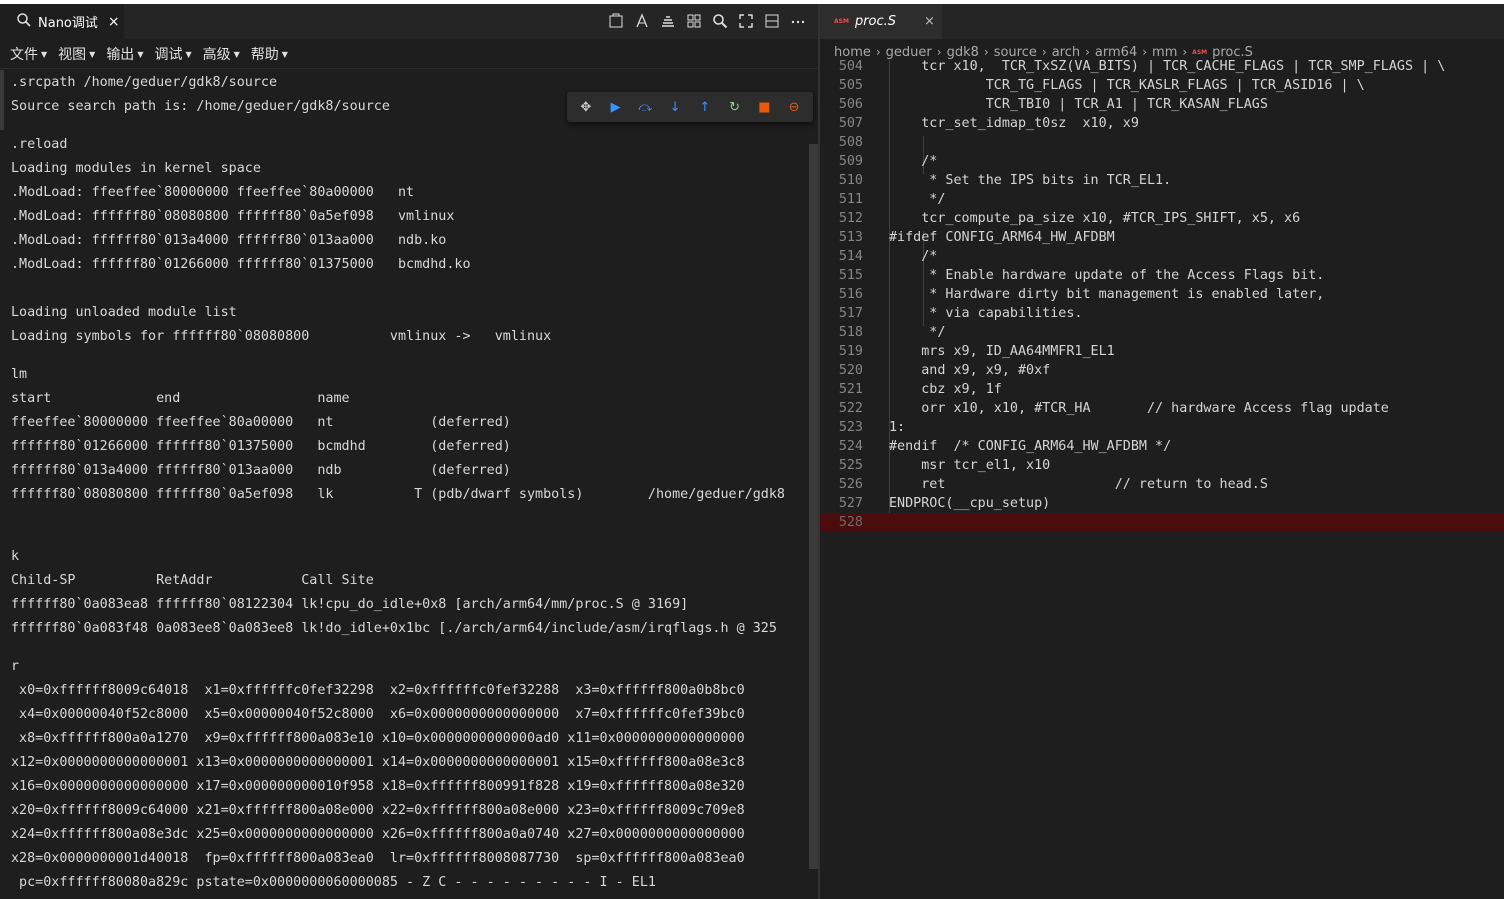 The height and width of the screenshot is (899, 1504). I want to click on menu-advanced: 高级 ▼, so click(221, 54).